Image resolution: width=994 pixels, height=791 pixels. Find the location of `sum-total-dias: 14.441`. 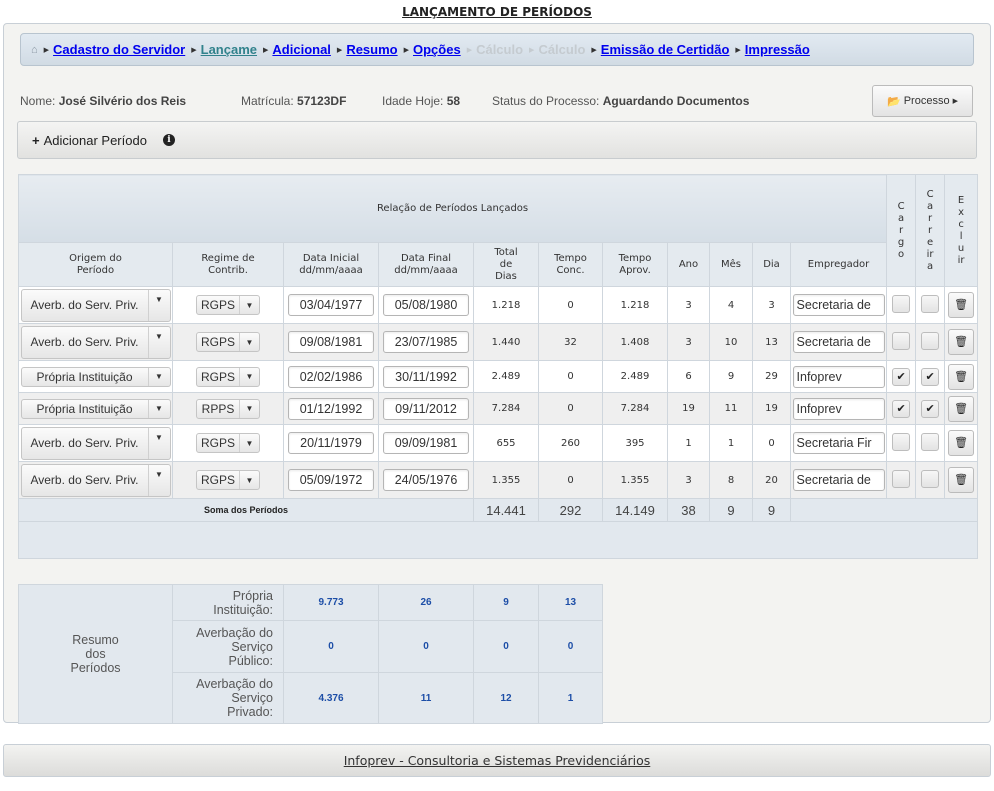

sum-total-dias: 14.441 is located at coordinates (506, 510).